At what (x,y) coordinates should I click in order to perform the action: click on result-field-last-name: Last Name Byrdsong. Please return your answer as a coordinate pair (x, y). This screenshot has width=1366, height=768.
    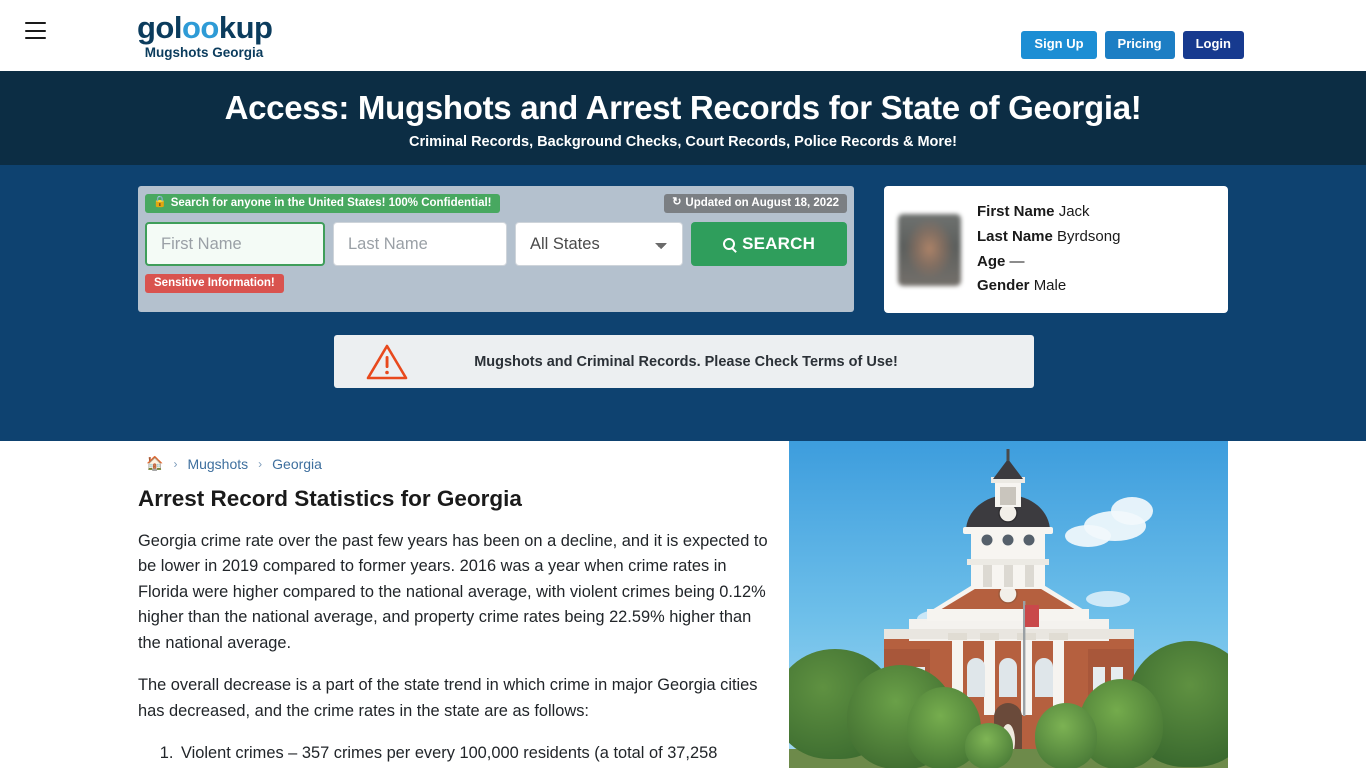
    Looking at the image, I should click on (1048, 237).